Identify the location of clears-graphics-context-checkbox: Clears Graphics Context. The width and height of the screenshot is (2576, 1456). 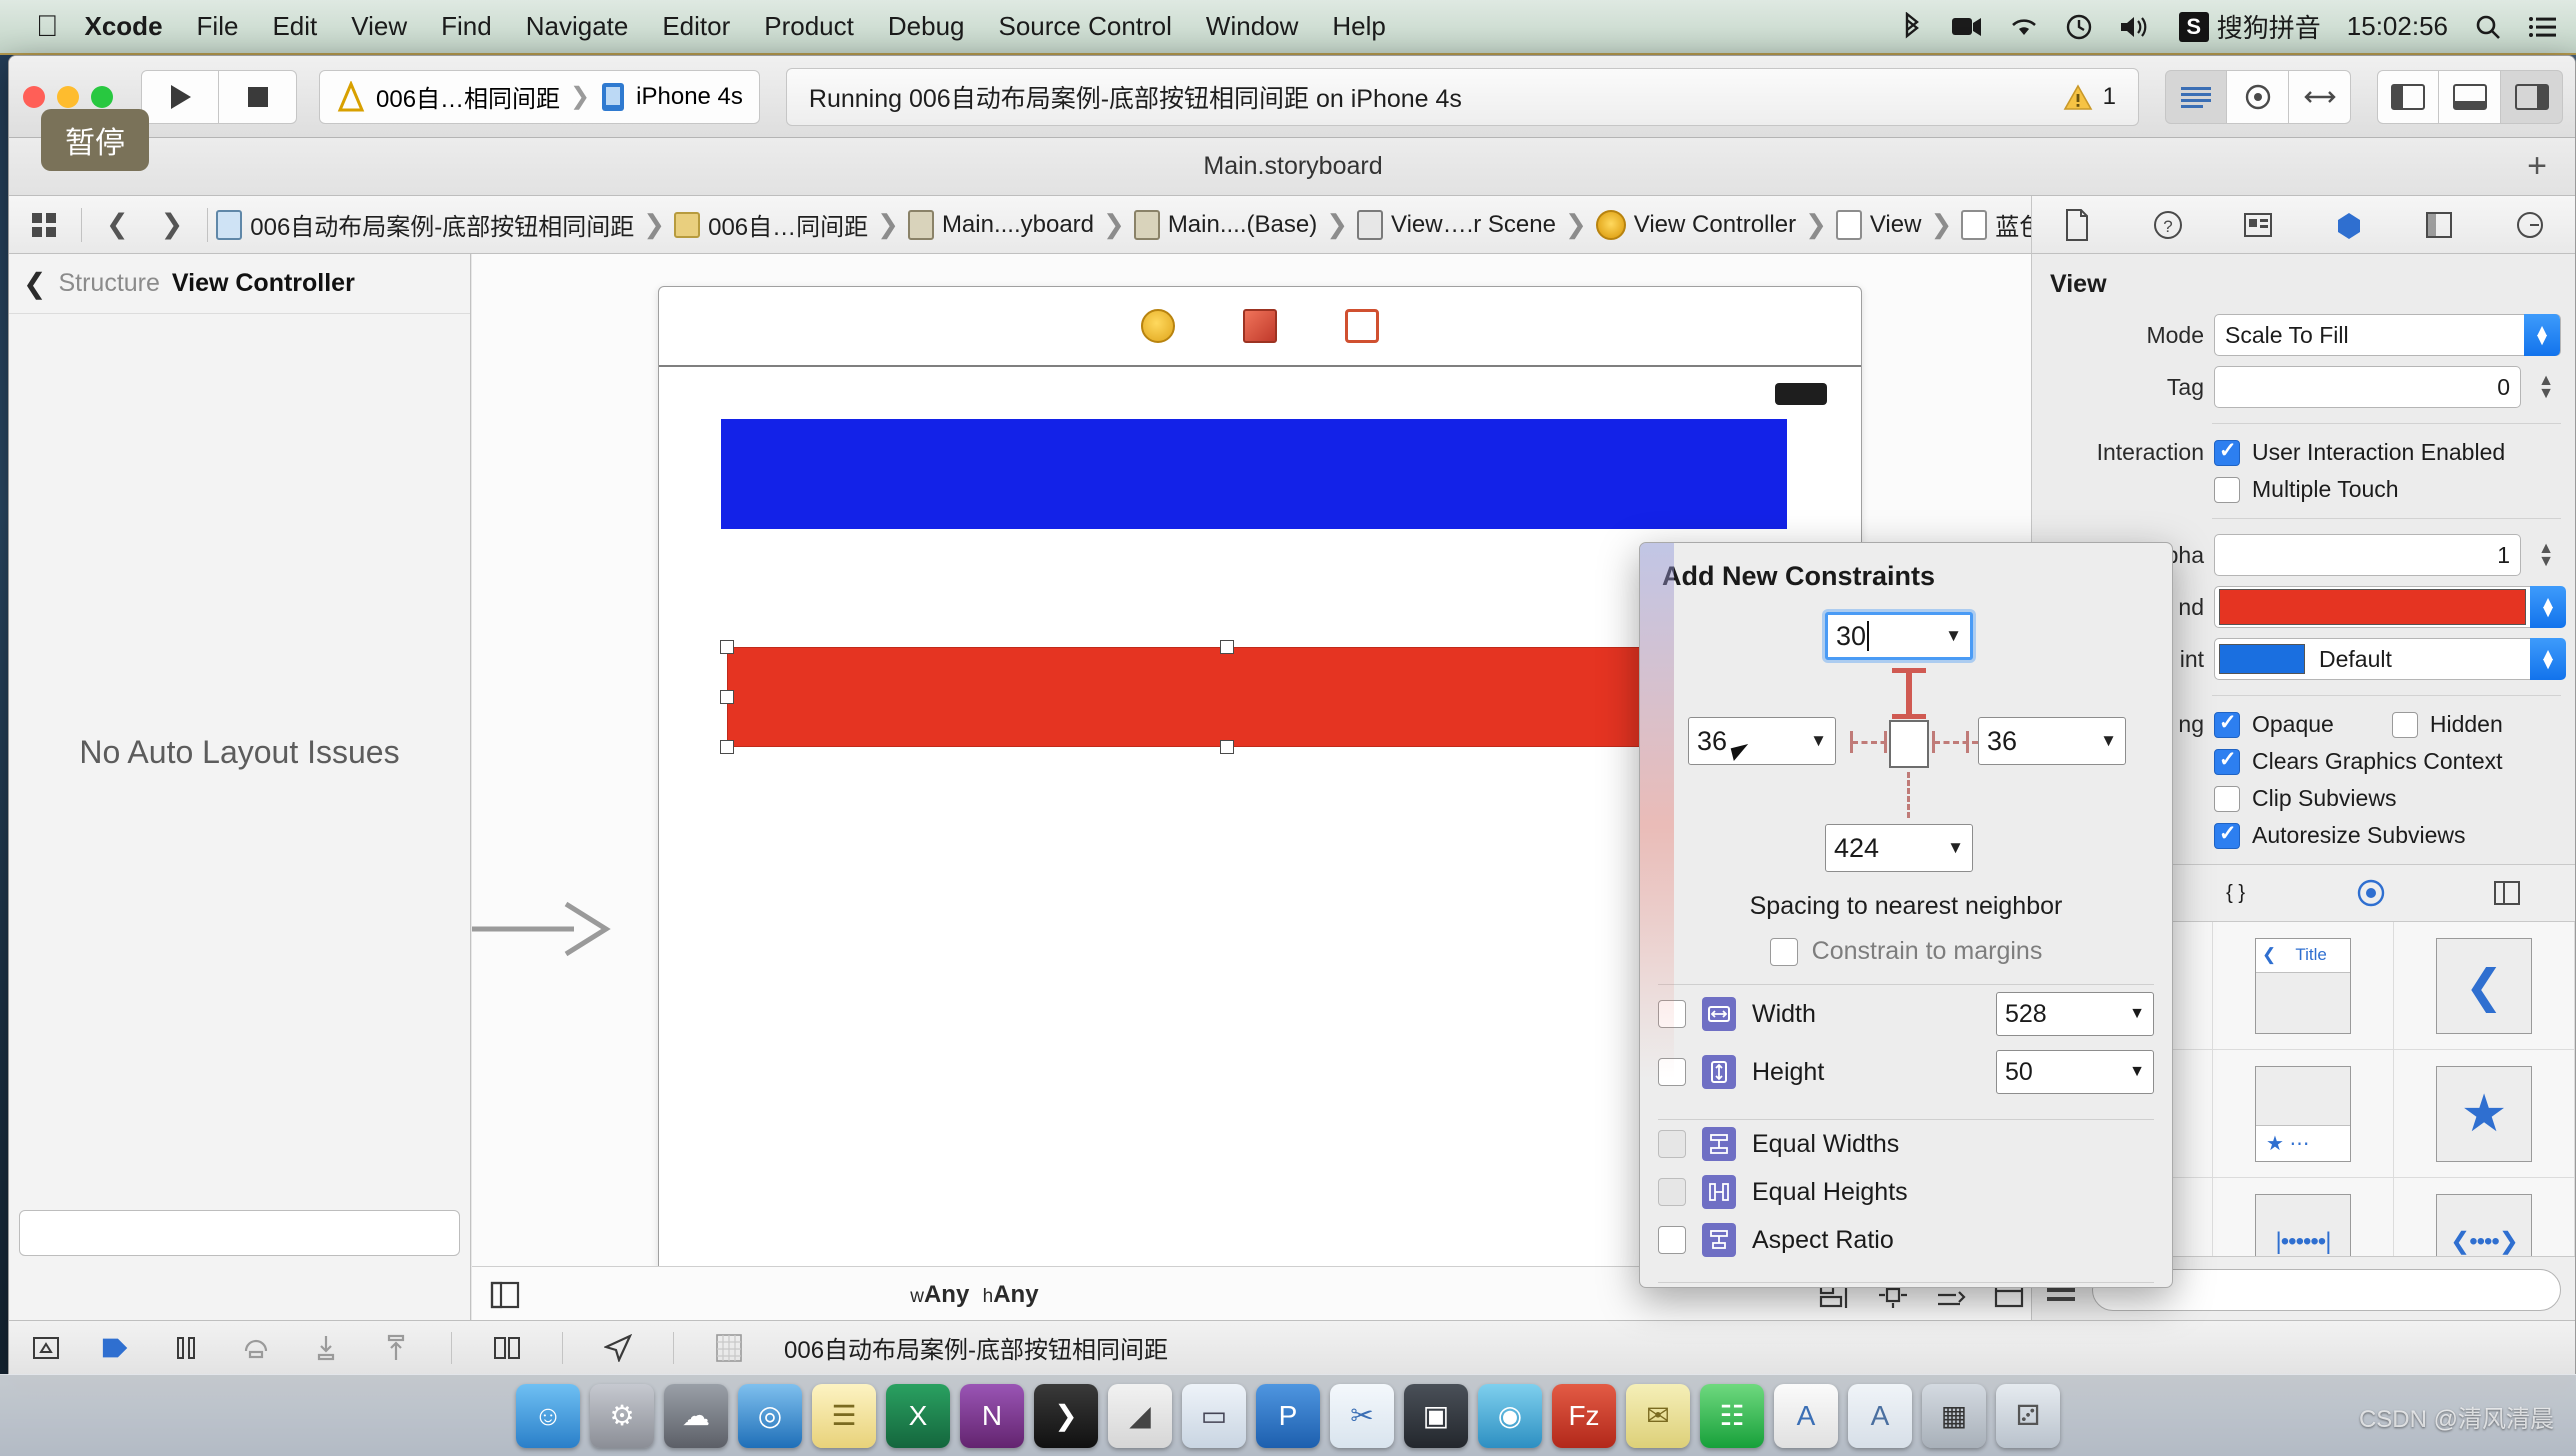
(2358, 761).